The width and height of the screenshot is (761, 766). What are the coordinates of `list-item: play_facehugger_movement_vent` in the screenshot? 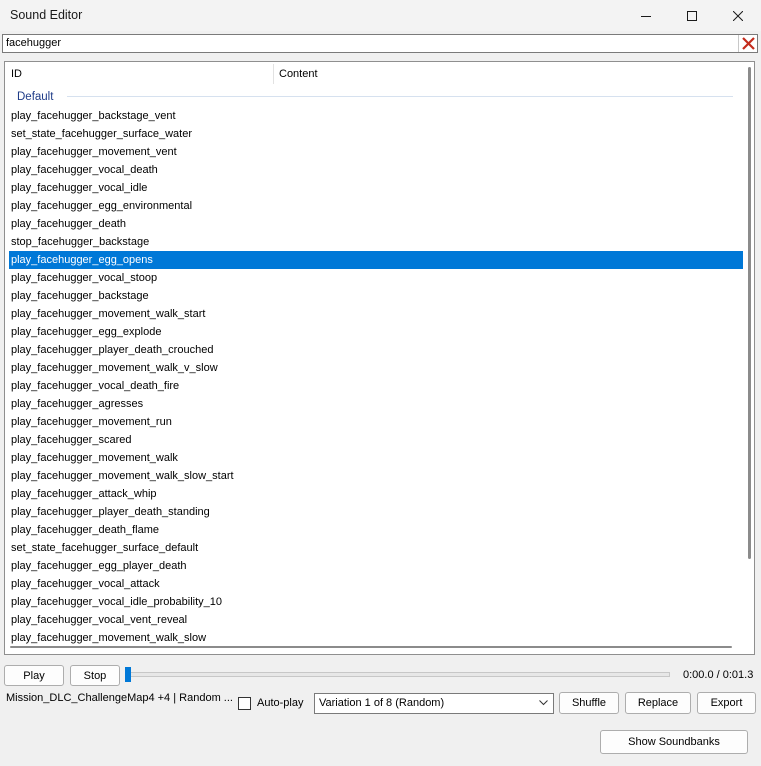 It's located at (375, 152).